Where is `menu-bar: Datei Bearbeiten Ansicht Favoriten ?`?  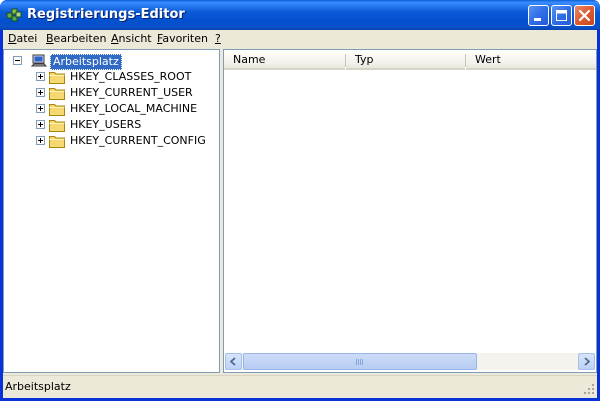
menu-bar: Datei Bearbeiten Ansicht Favoriten ? is located at coordinates (300, 39).